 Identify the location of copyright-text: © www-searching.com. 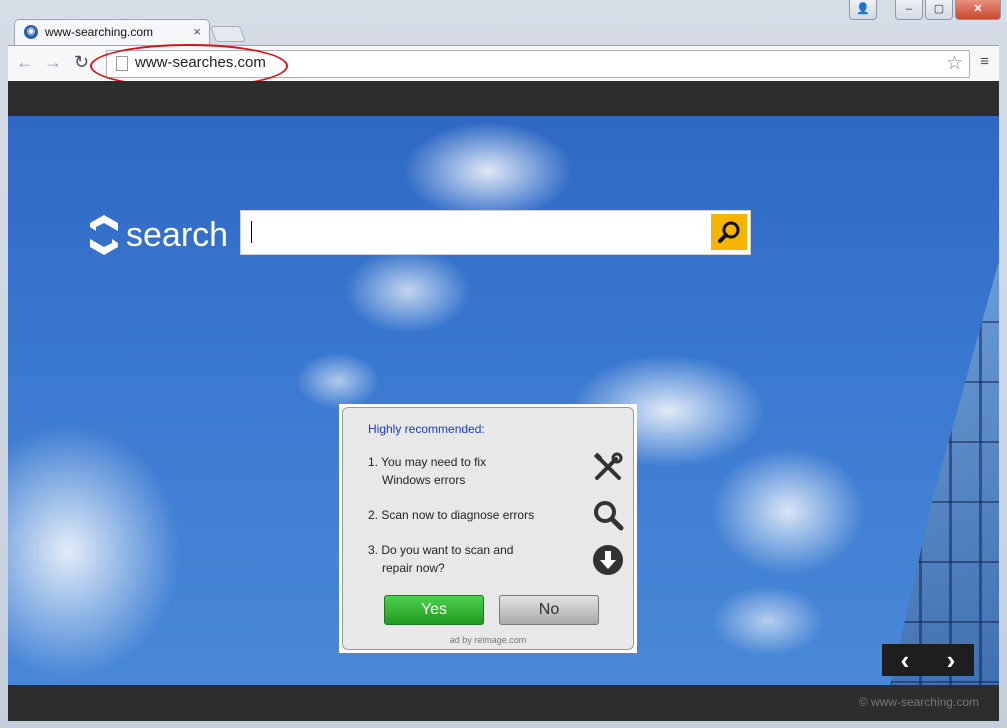
(918, 702).